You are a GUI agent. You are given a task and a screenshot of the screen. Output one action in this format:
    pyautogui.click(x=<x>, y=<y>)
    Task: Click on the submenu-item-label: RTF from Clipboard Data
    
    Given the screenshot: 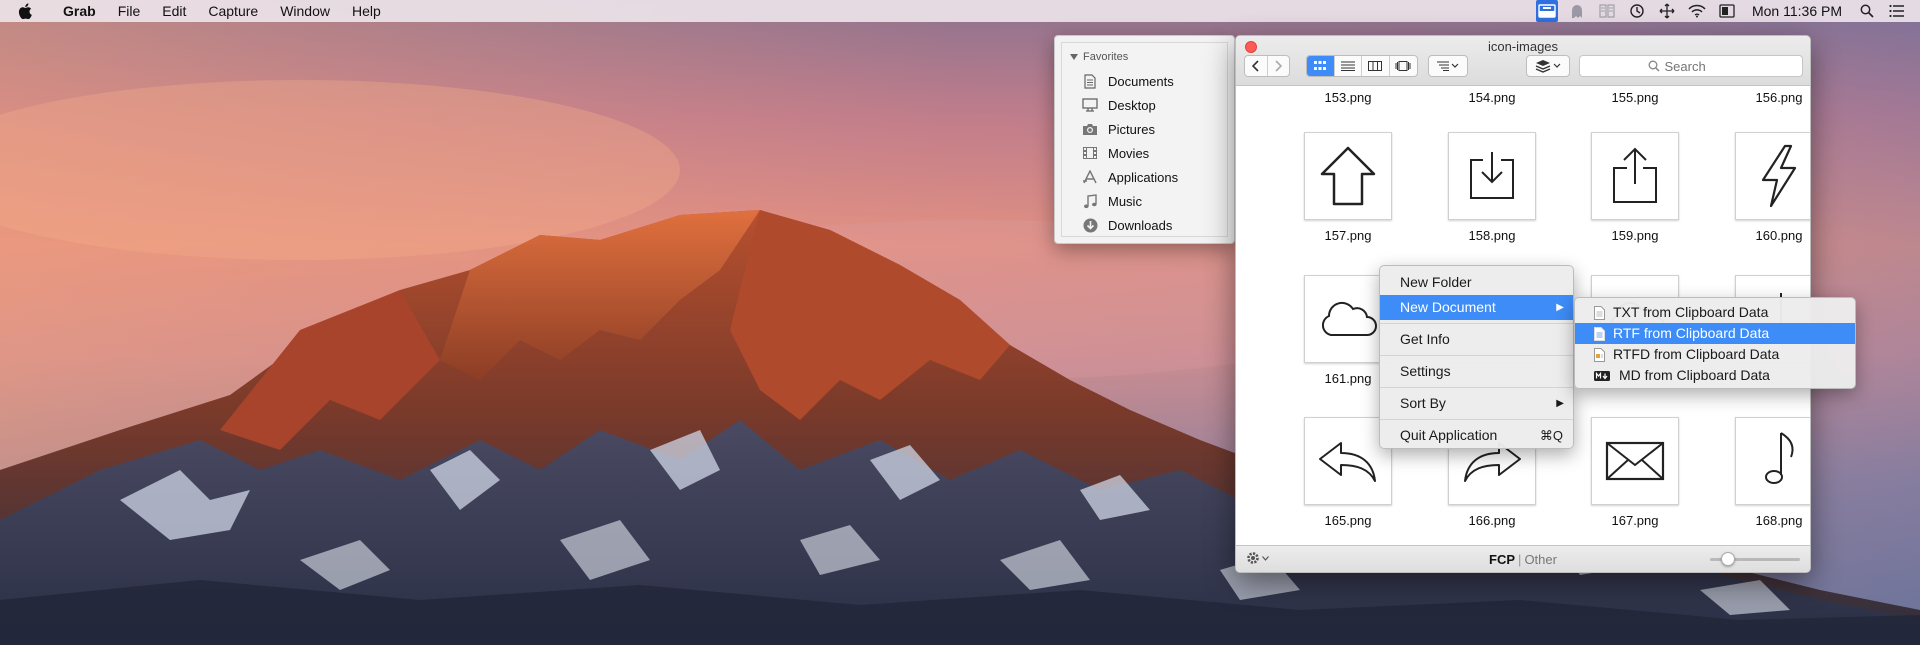 What is the action you would take?
    pyautogui.click(x=1691, y=333)
    